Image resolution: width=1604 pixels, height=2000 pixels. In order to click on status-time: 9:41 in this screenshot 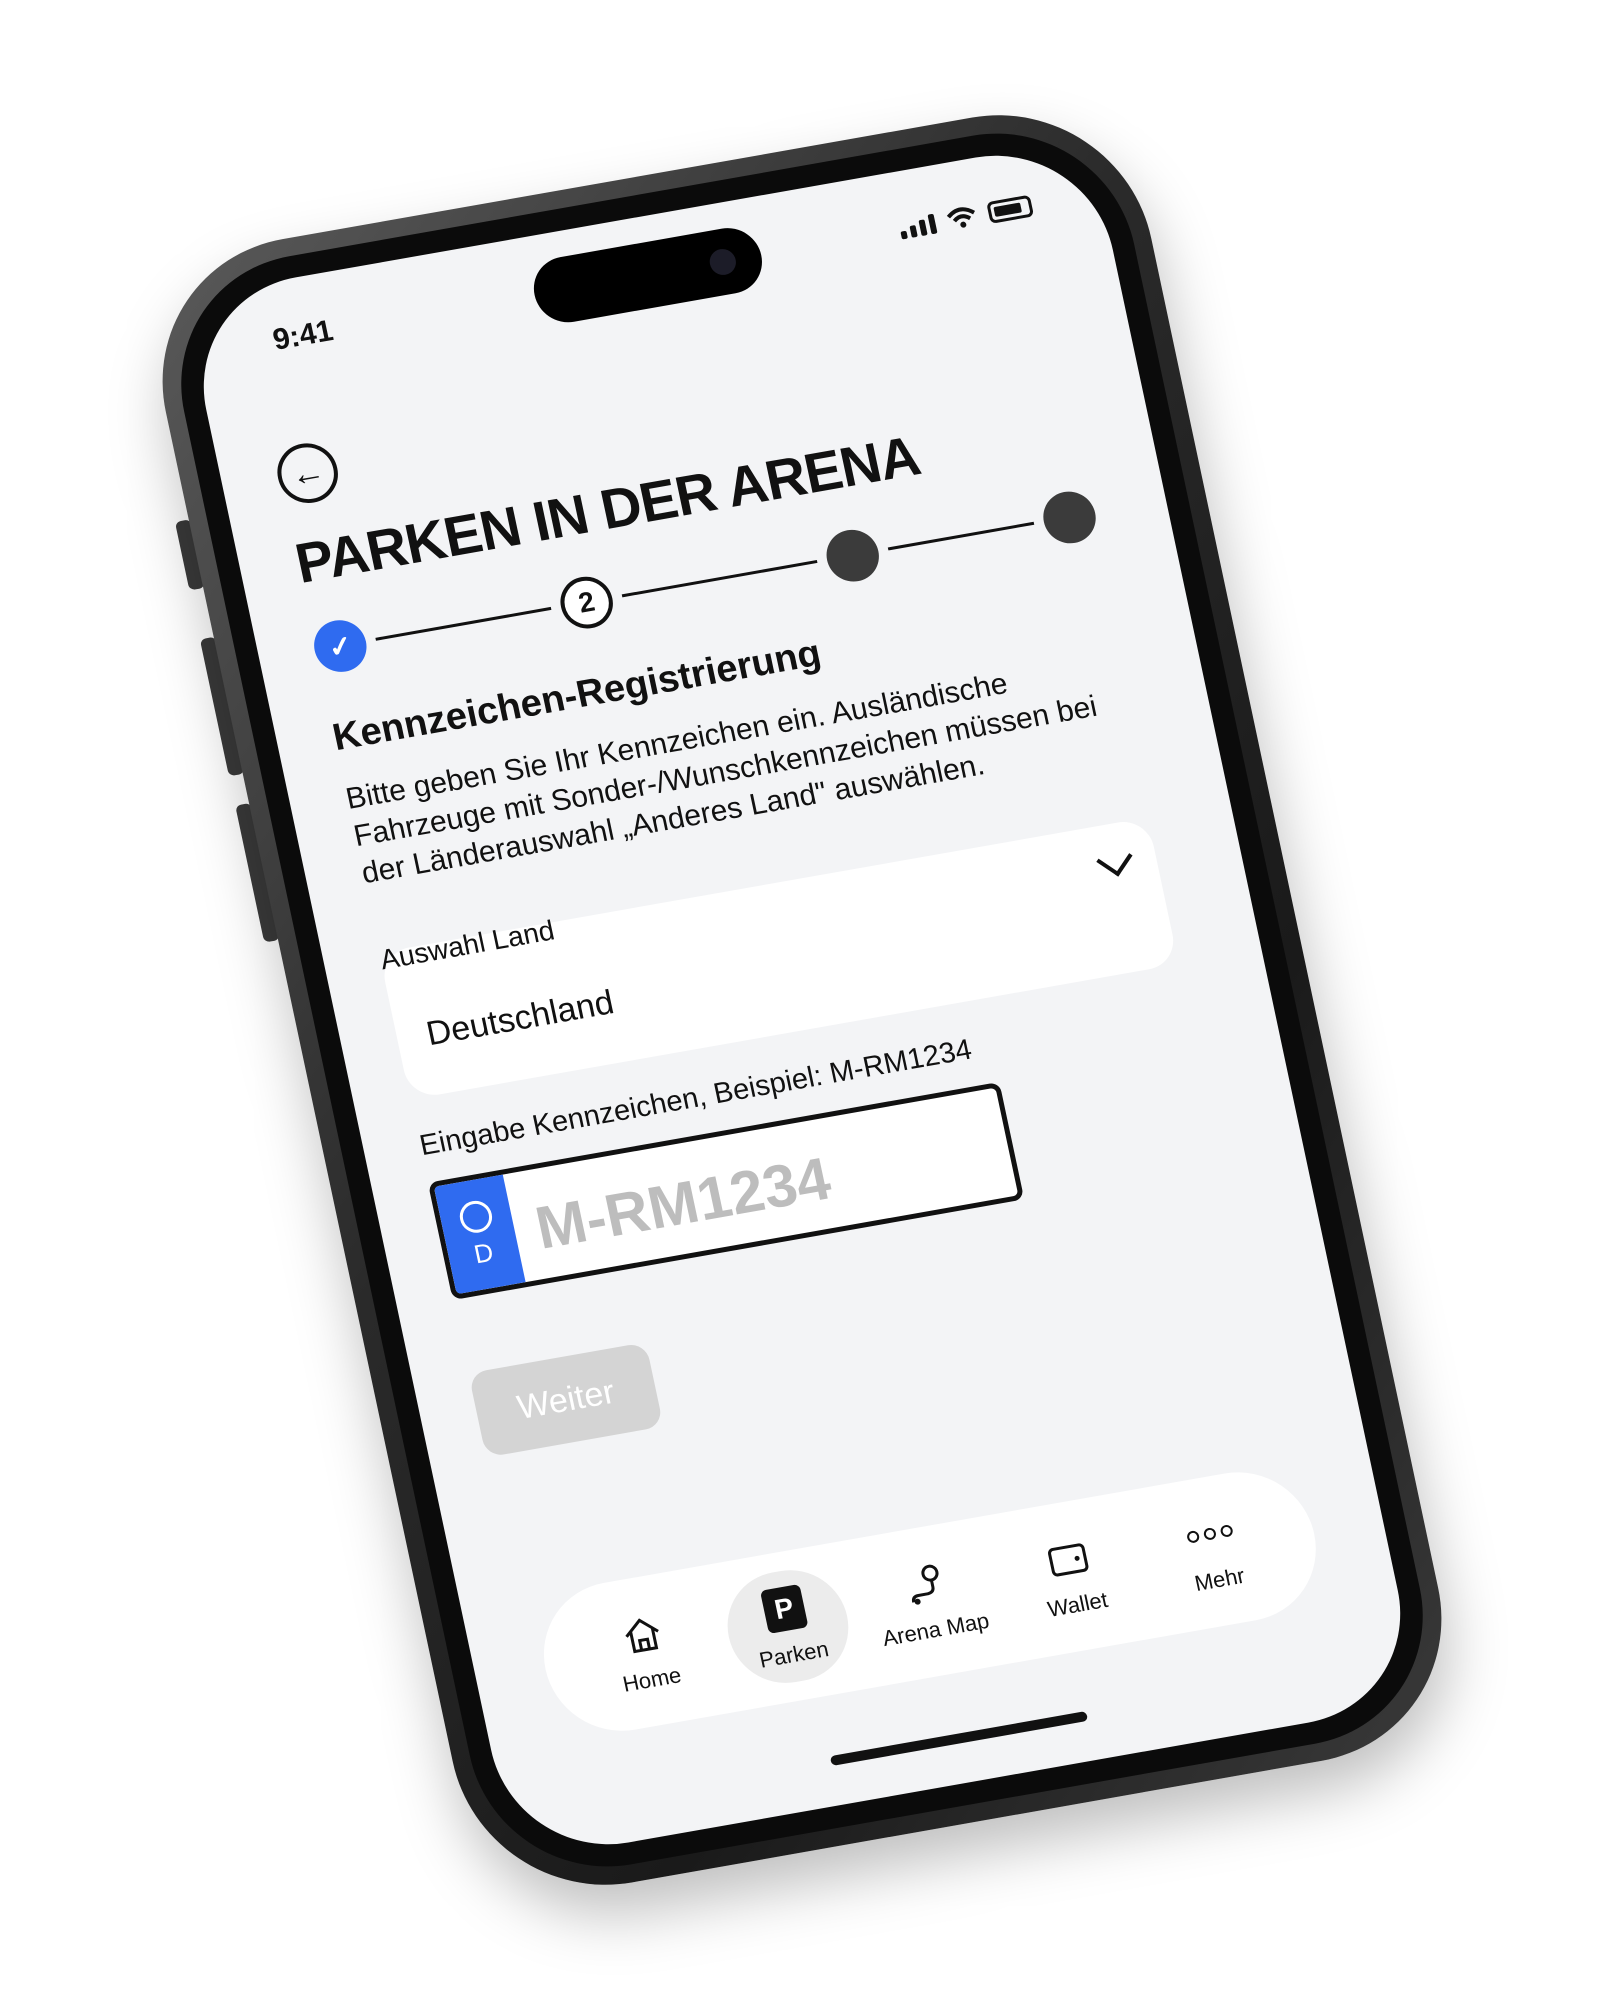, I will do `click(302, 335)`.